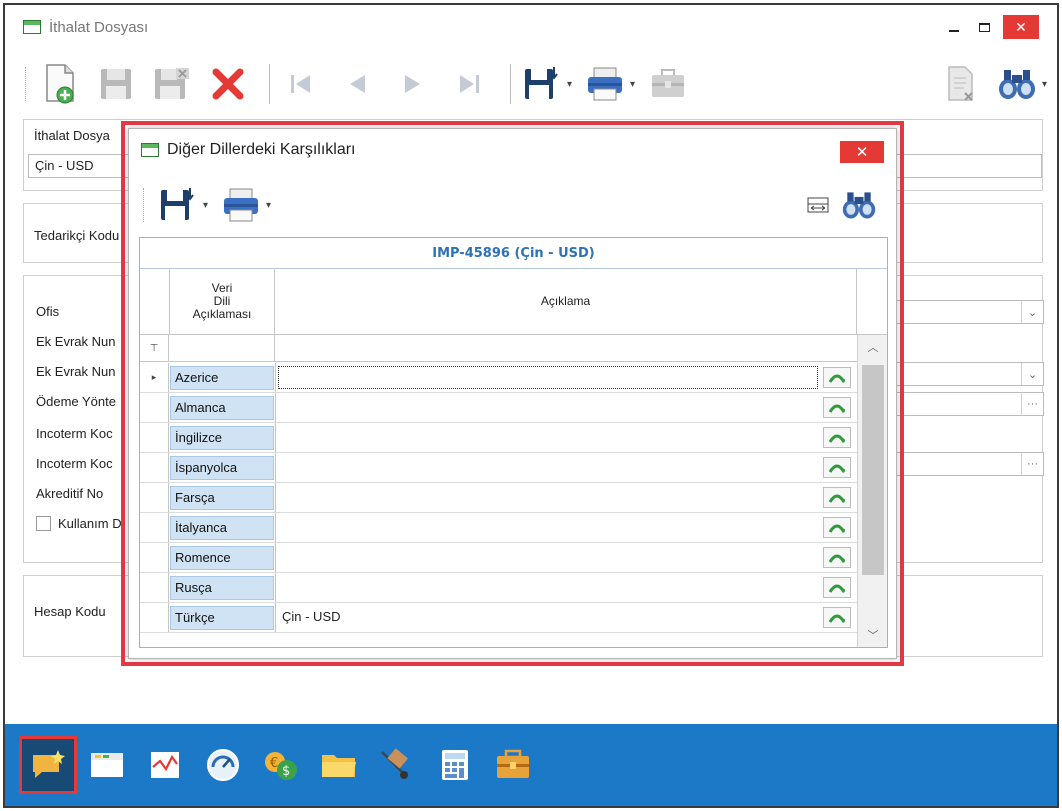  I want to click on note-icon, so click(48, 765).